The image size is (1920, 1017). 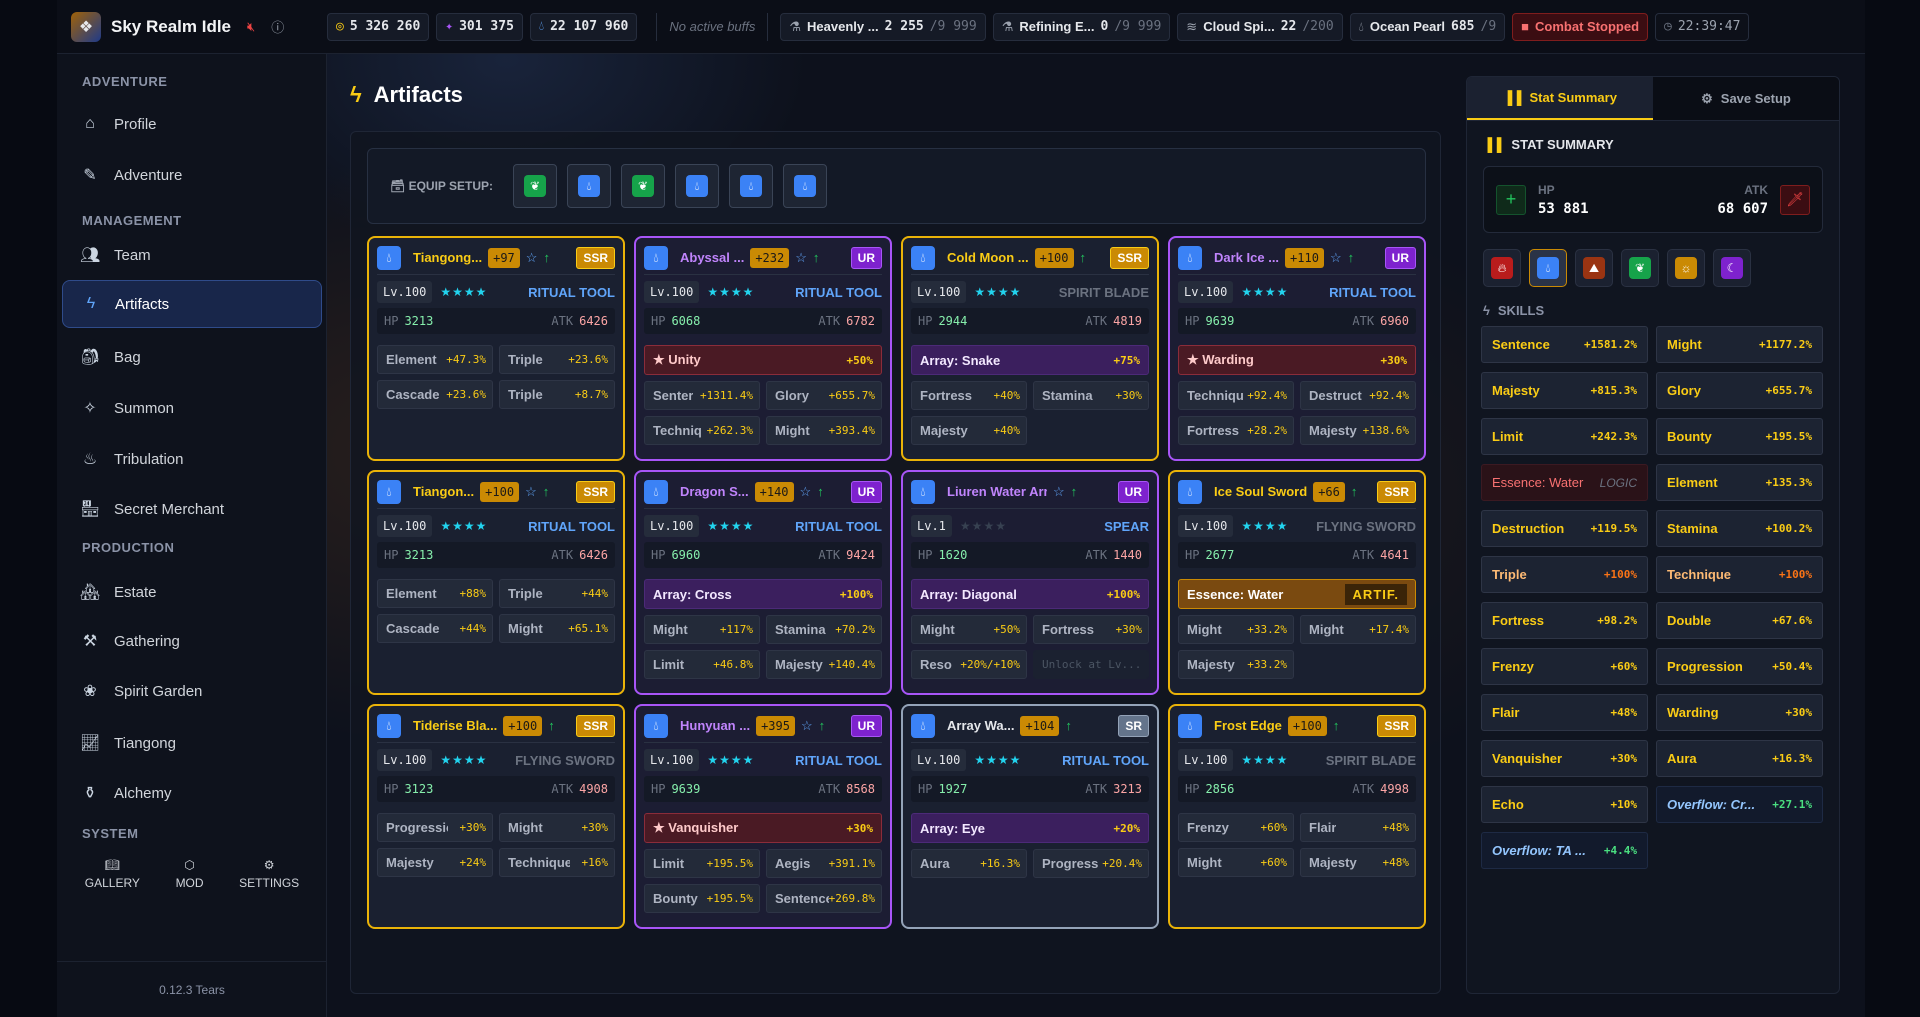 What do you see at coordinates (1560, 98) in the screenshot?
I see `tab-stat-summary: ▐▐ Stat Summary` at bounding box center [1560, 98].